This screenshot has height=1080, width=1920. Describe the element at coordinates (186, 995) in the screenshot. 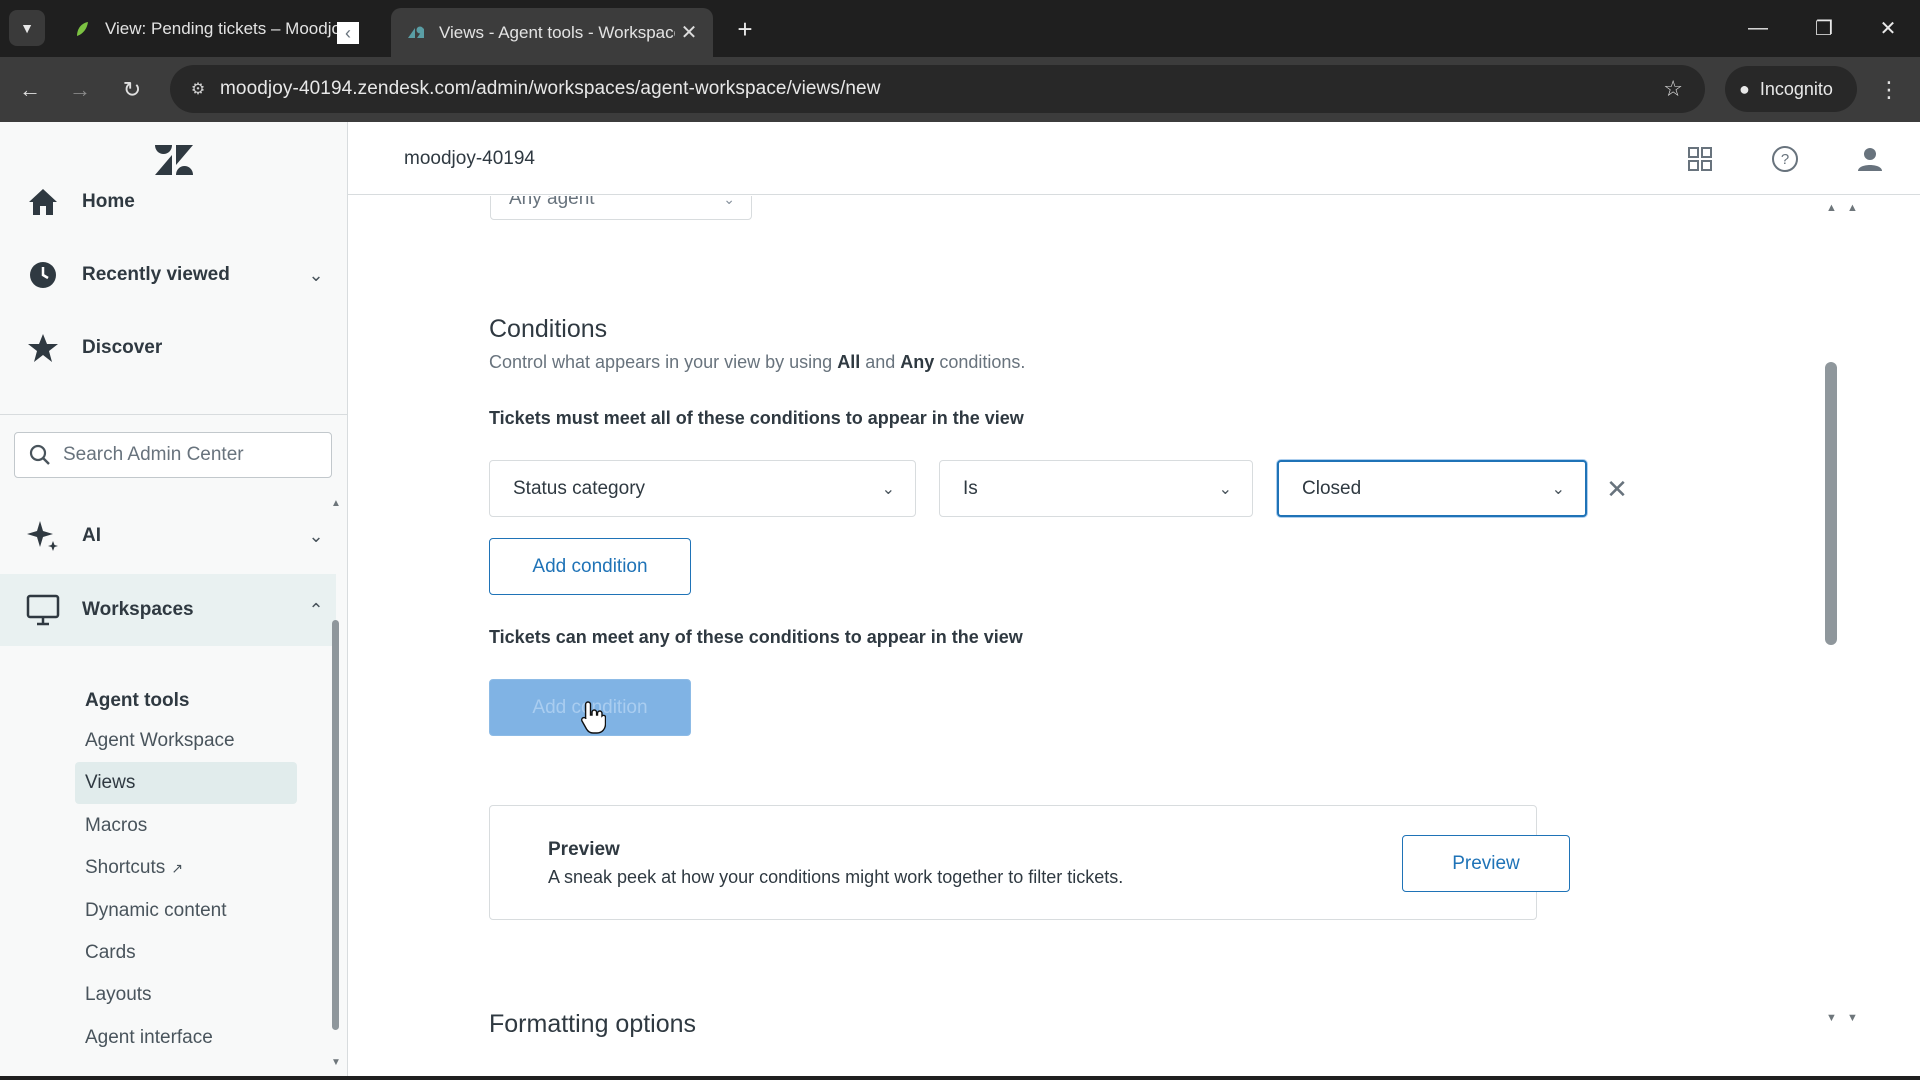

I see `sidebar-item-layouts: Layouts` at that location.